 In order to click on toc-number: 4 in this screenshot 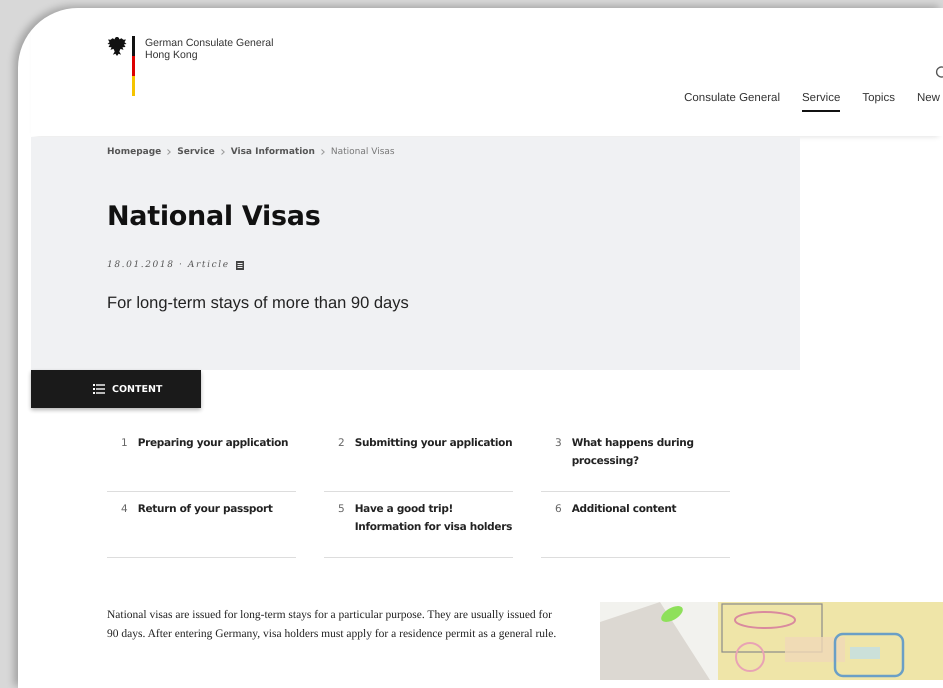, I will do `click(124, 510)`.